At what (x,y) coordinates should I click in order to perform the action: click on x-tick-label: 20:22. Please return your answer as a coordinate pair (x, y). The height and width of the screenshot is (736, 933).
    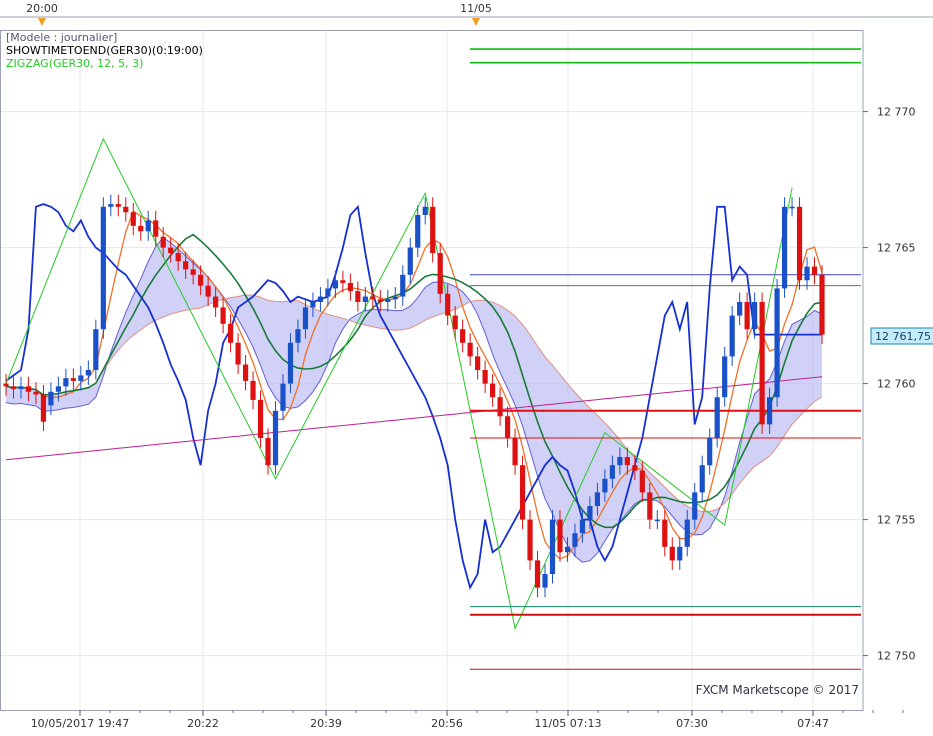
    Looking at the image, I should click on (203, 723).